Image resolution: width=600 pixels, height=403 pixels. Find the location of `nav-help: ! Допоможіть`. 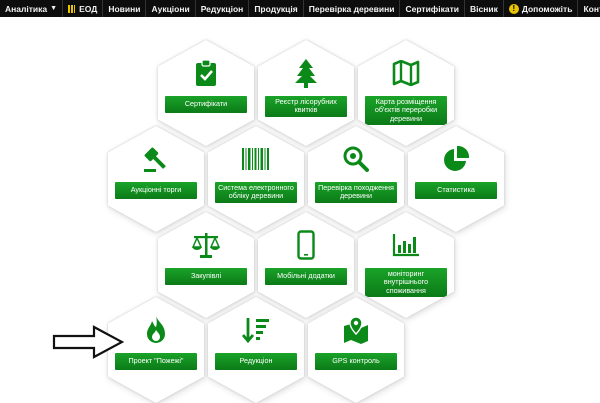

nav-help: ! Допоможіть is located at coordinates (541, 8).